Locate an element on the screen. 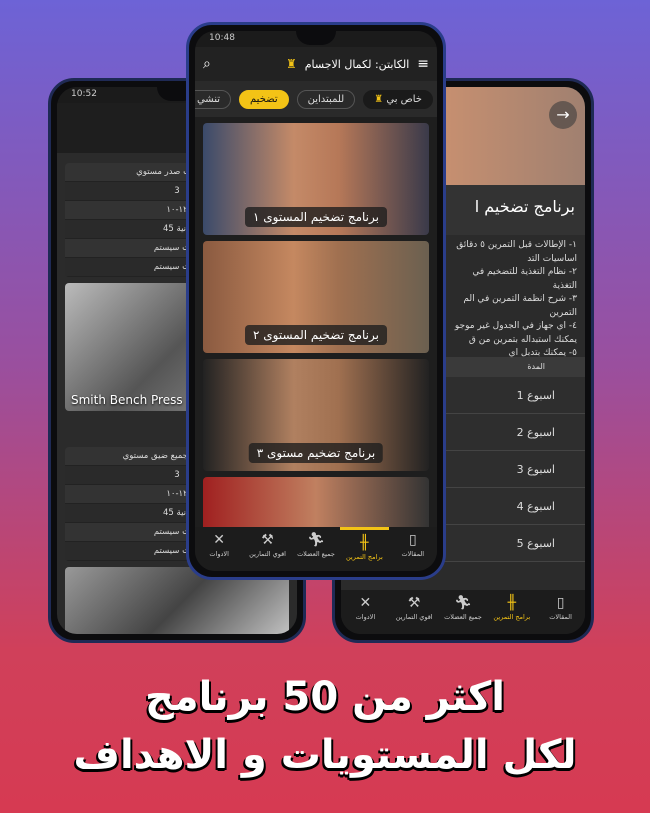 The height and width of the screenshot is (813, 650). arrow-right-icon: → is located at coordinates (563, 115).